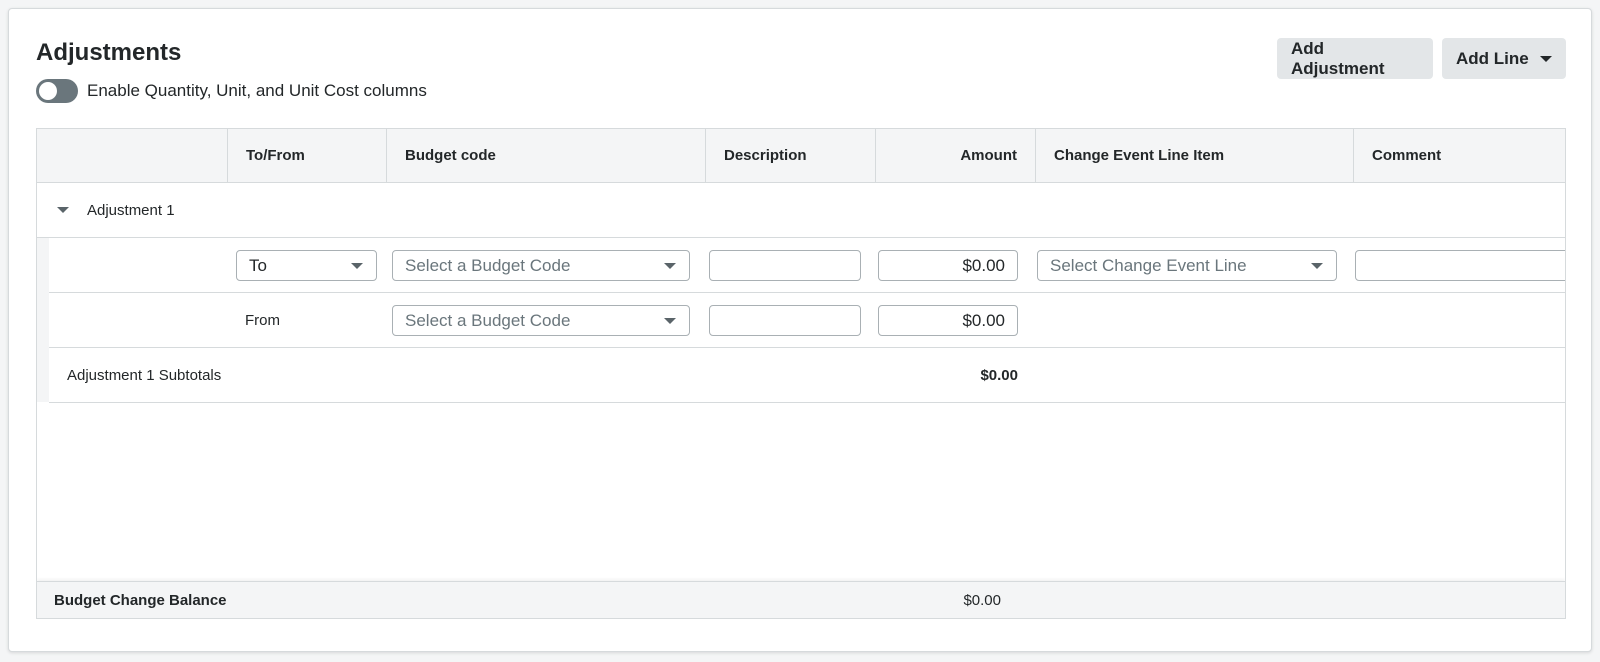 The height and width of the screenshot is (662, 1600). I want to click on column-header-to-from: To/From, so click(307, 155).